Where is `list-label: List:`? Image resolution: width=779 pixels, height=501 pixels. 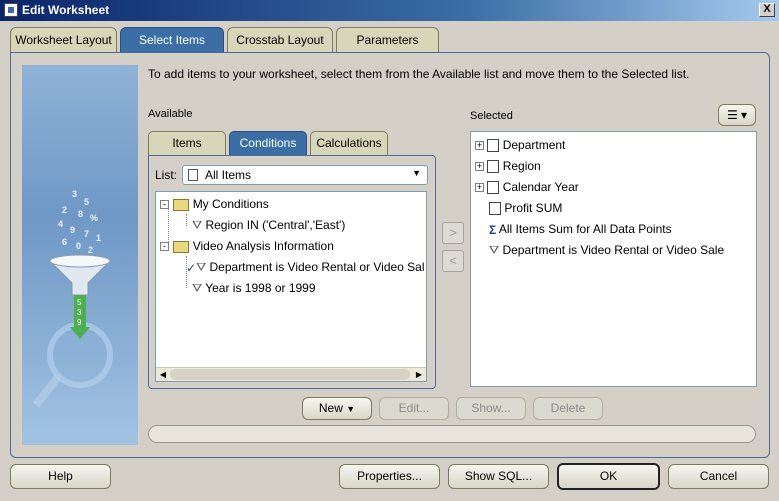 list-label: List: is located at coordinates (166, 175).